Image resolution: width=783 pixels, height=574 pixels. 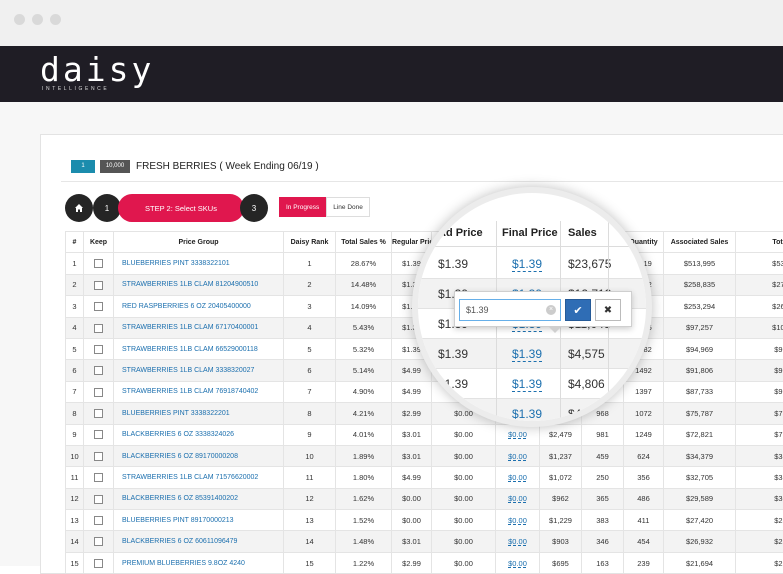 What do you see at coordinates (55, 19) in the screenshot?
I see `window-maximize-dot` at bounding box center [55, 19].